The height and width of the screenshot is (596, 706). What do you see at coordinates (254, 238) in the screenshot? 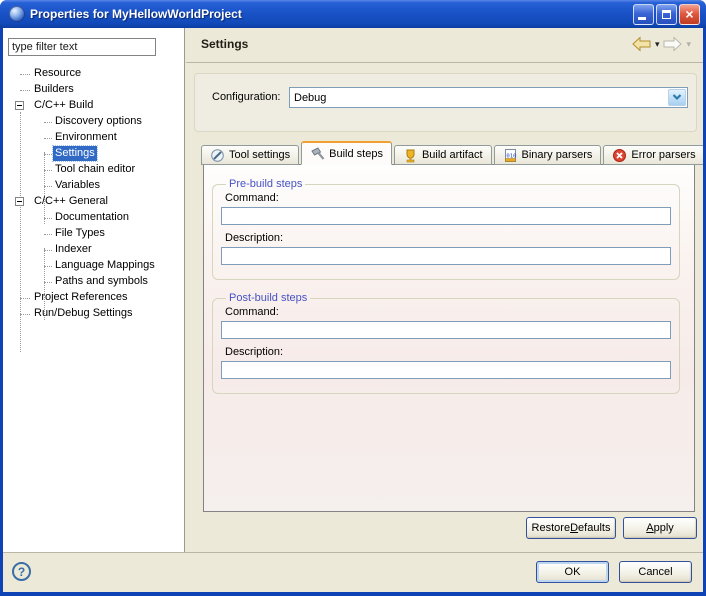
I see `pre-description-label: Description:` at bounding box center [254, 238].